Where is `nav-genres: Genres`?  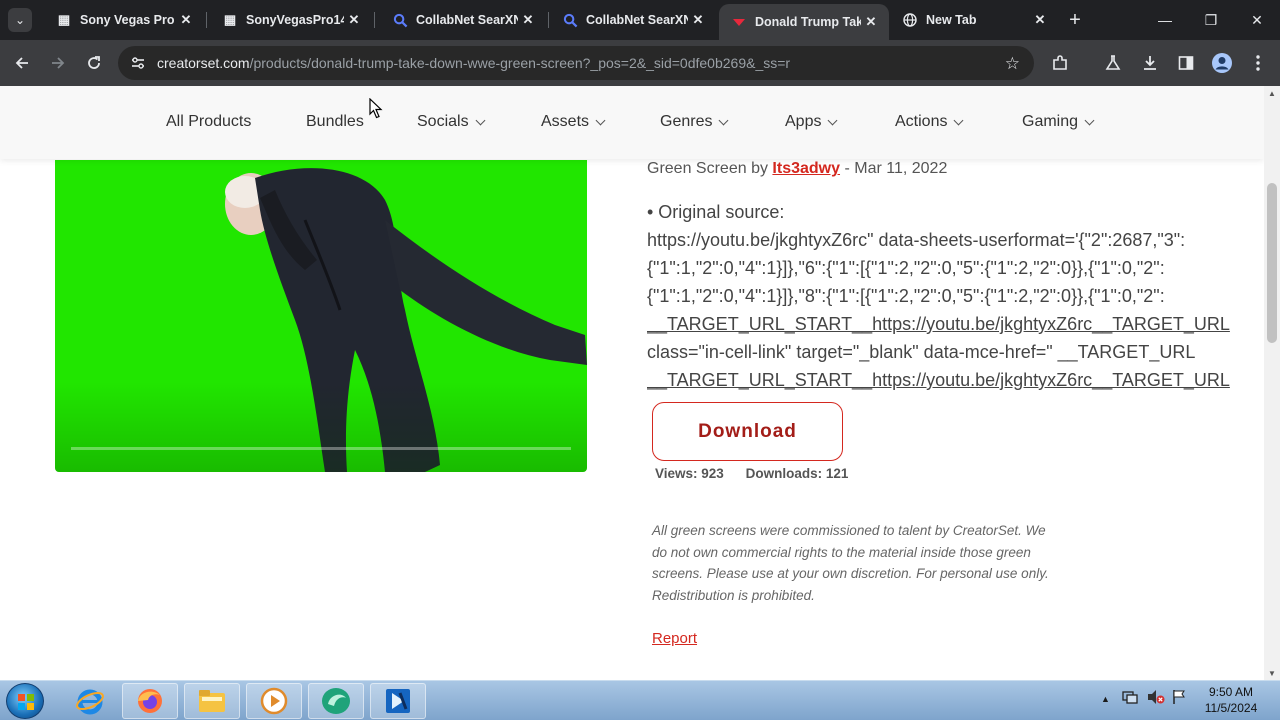 nav-genres: Genres is located at coordinates (694, 122).